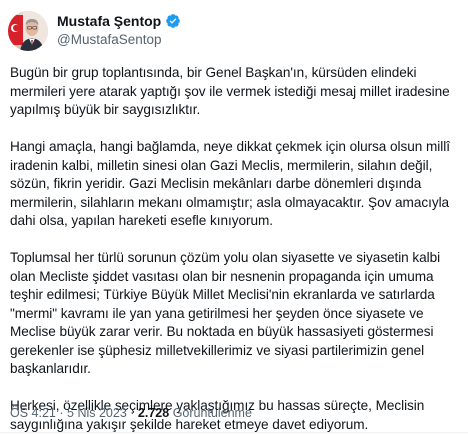 The image size is (468, 434). I want to click on tweet-time: ÖS 4:21, so click(33, 413).